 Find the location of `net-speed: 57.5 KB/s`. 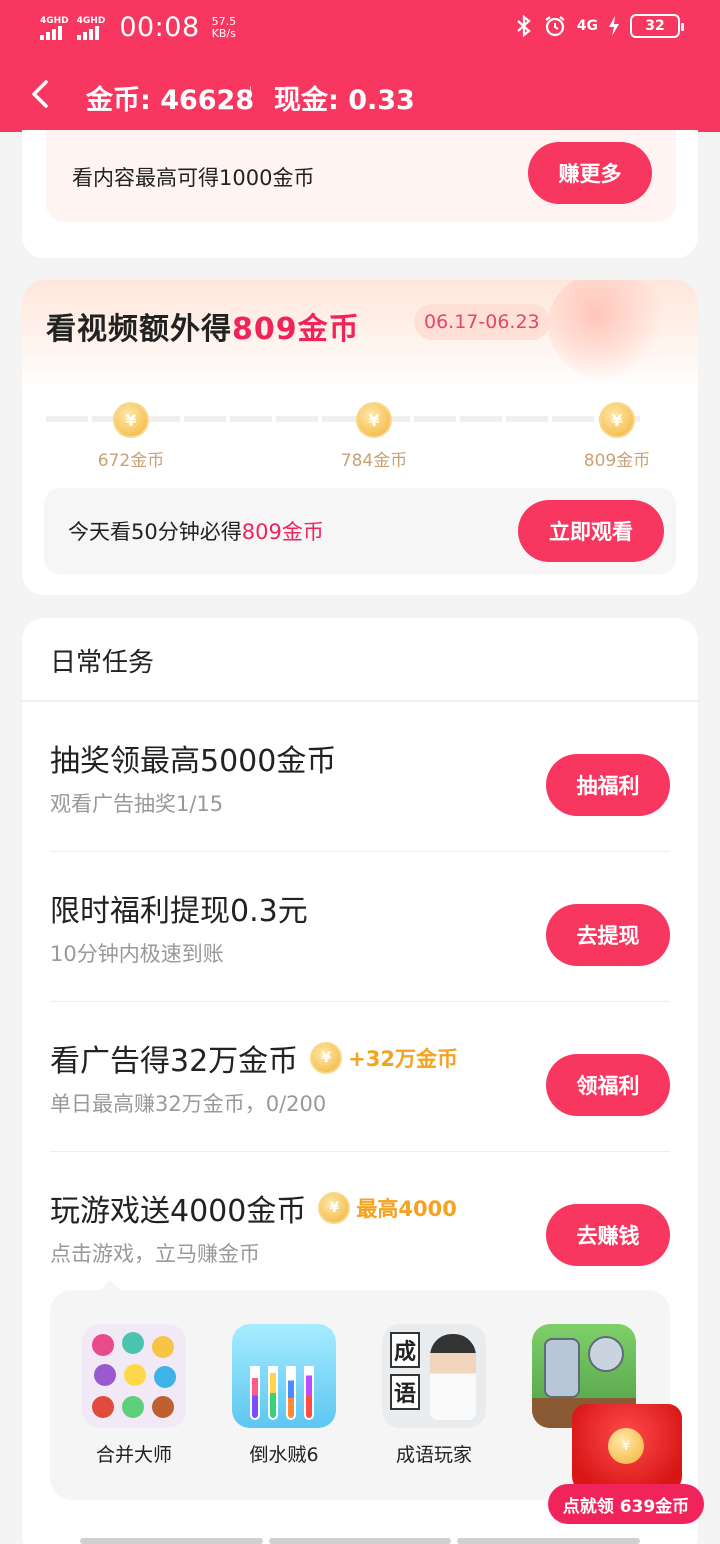

net-speed: 57.5 KB/s is located at coordinates (224, 27).